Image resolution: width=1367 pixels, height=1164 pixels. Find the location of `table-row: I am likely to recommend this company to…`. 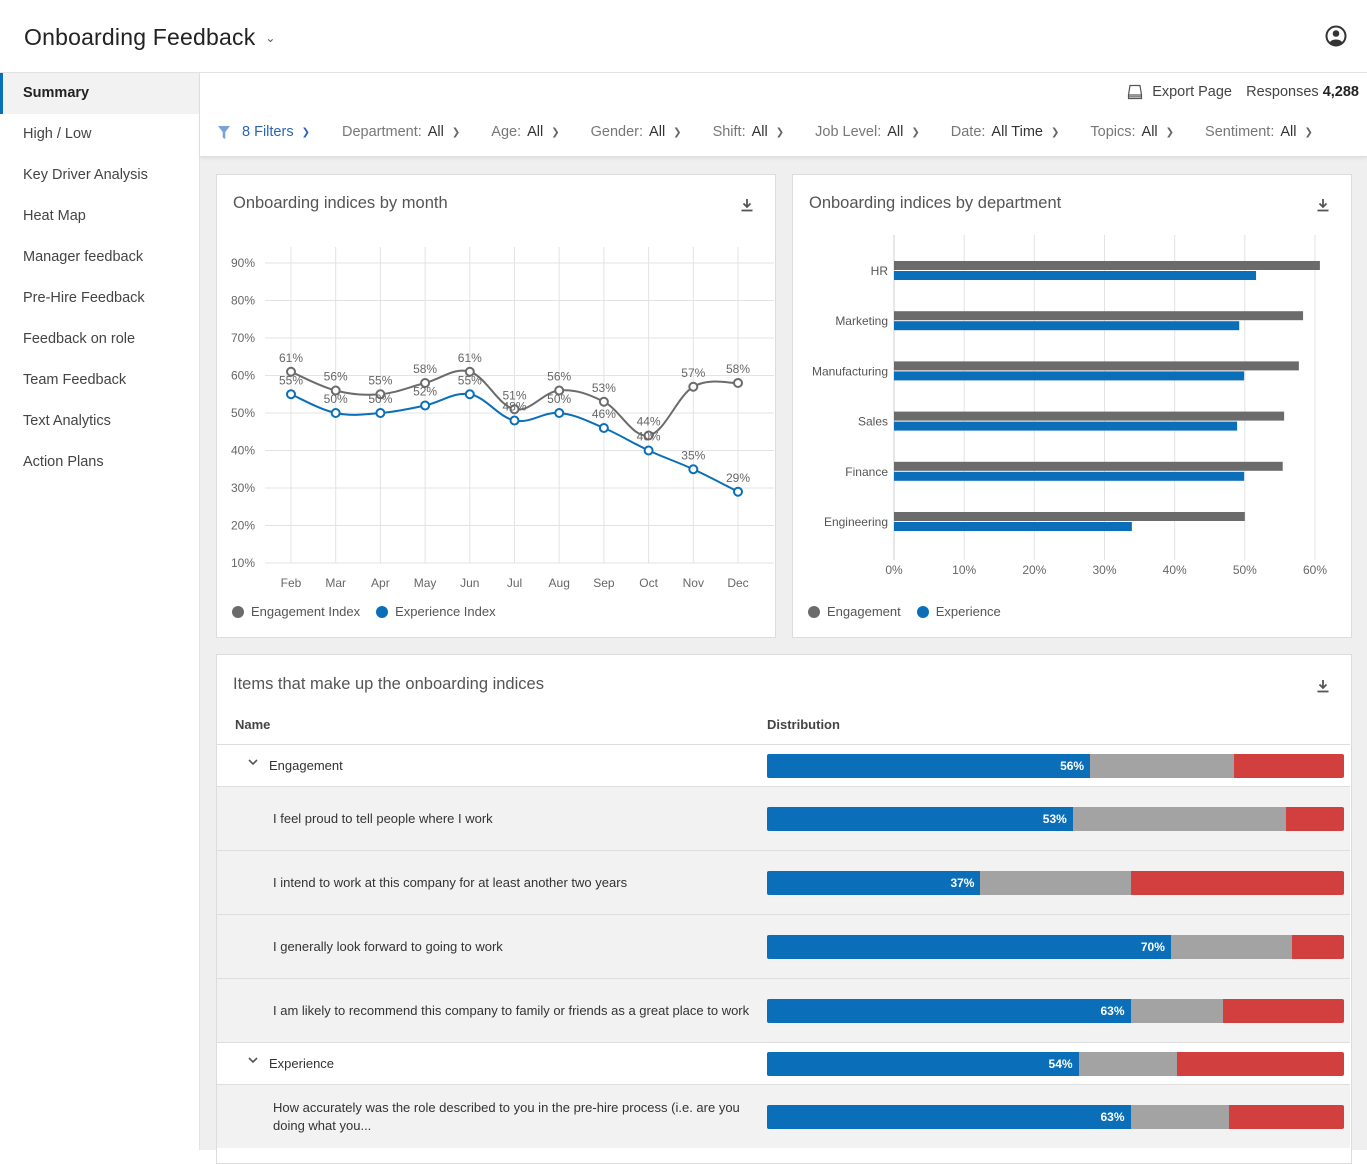

table-row: I am likely to recommend this company to… is located at coordinates (783, 1010).